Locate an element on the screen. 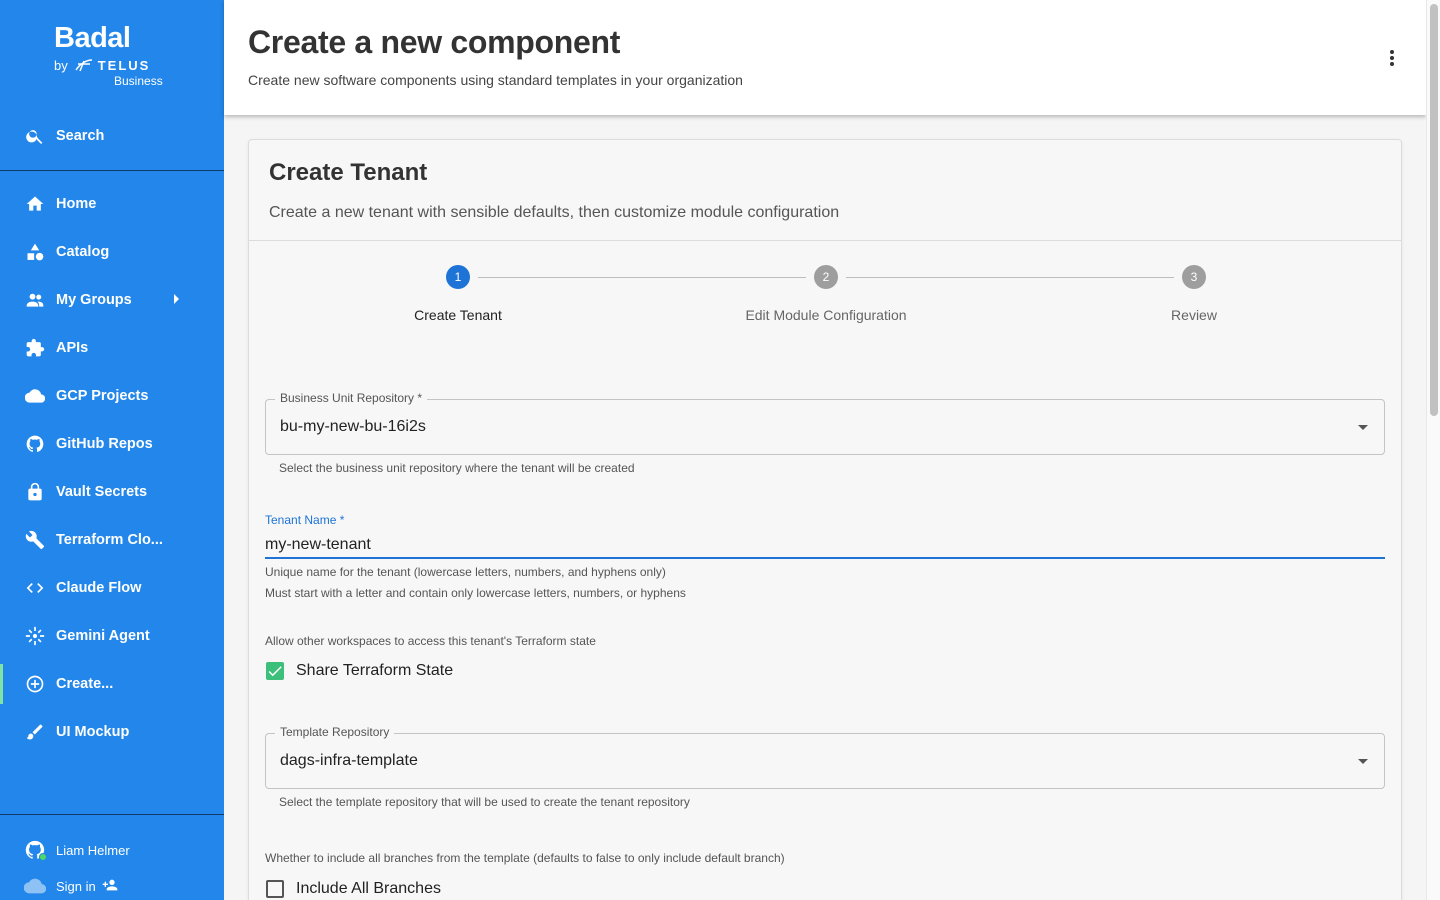  github-avatar-icon is located at coordinates (35, 850).